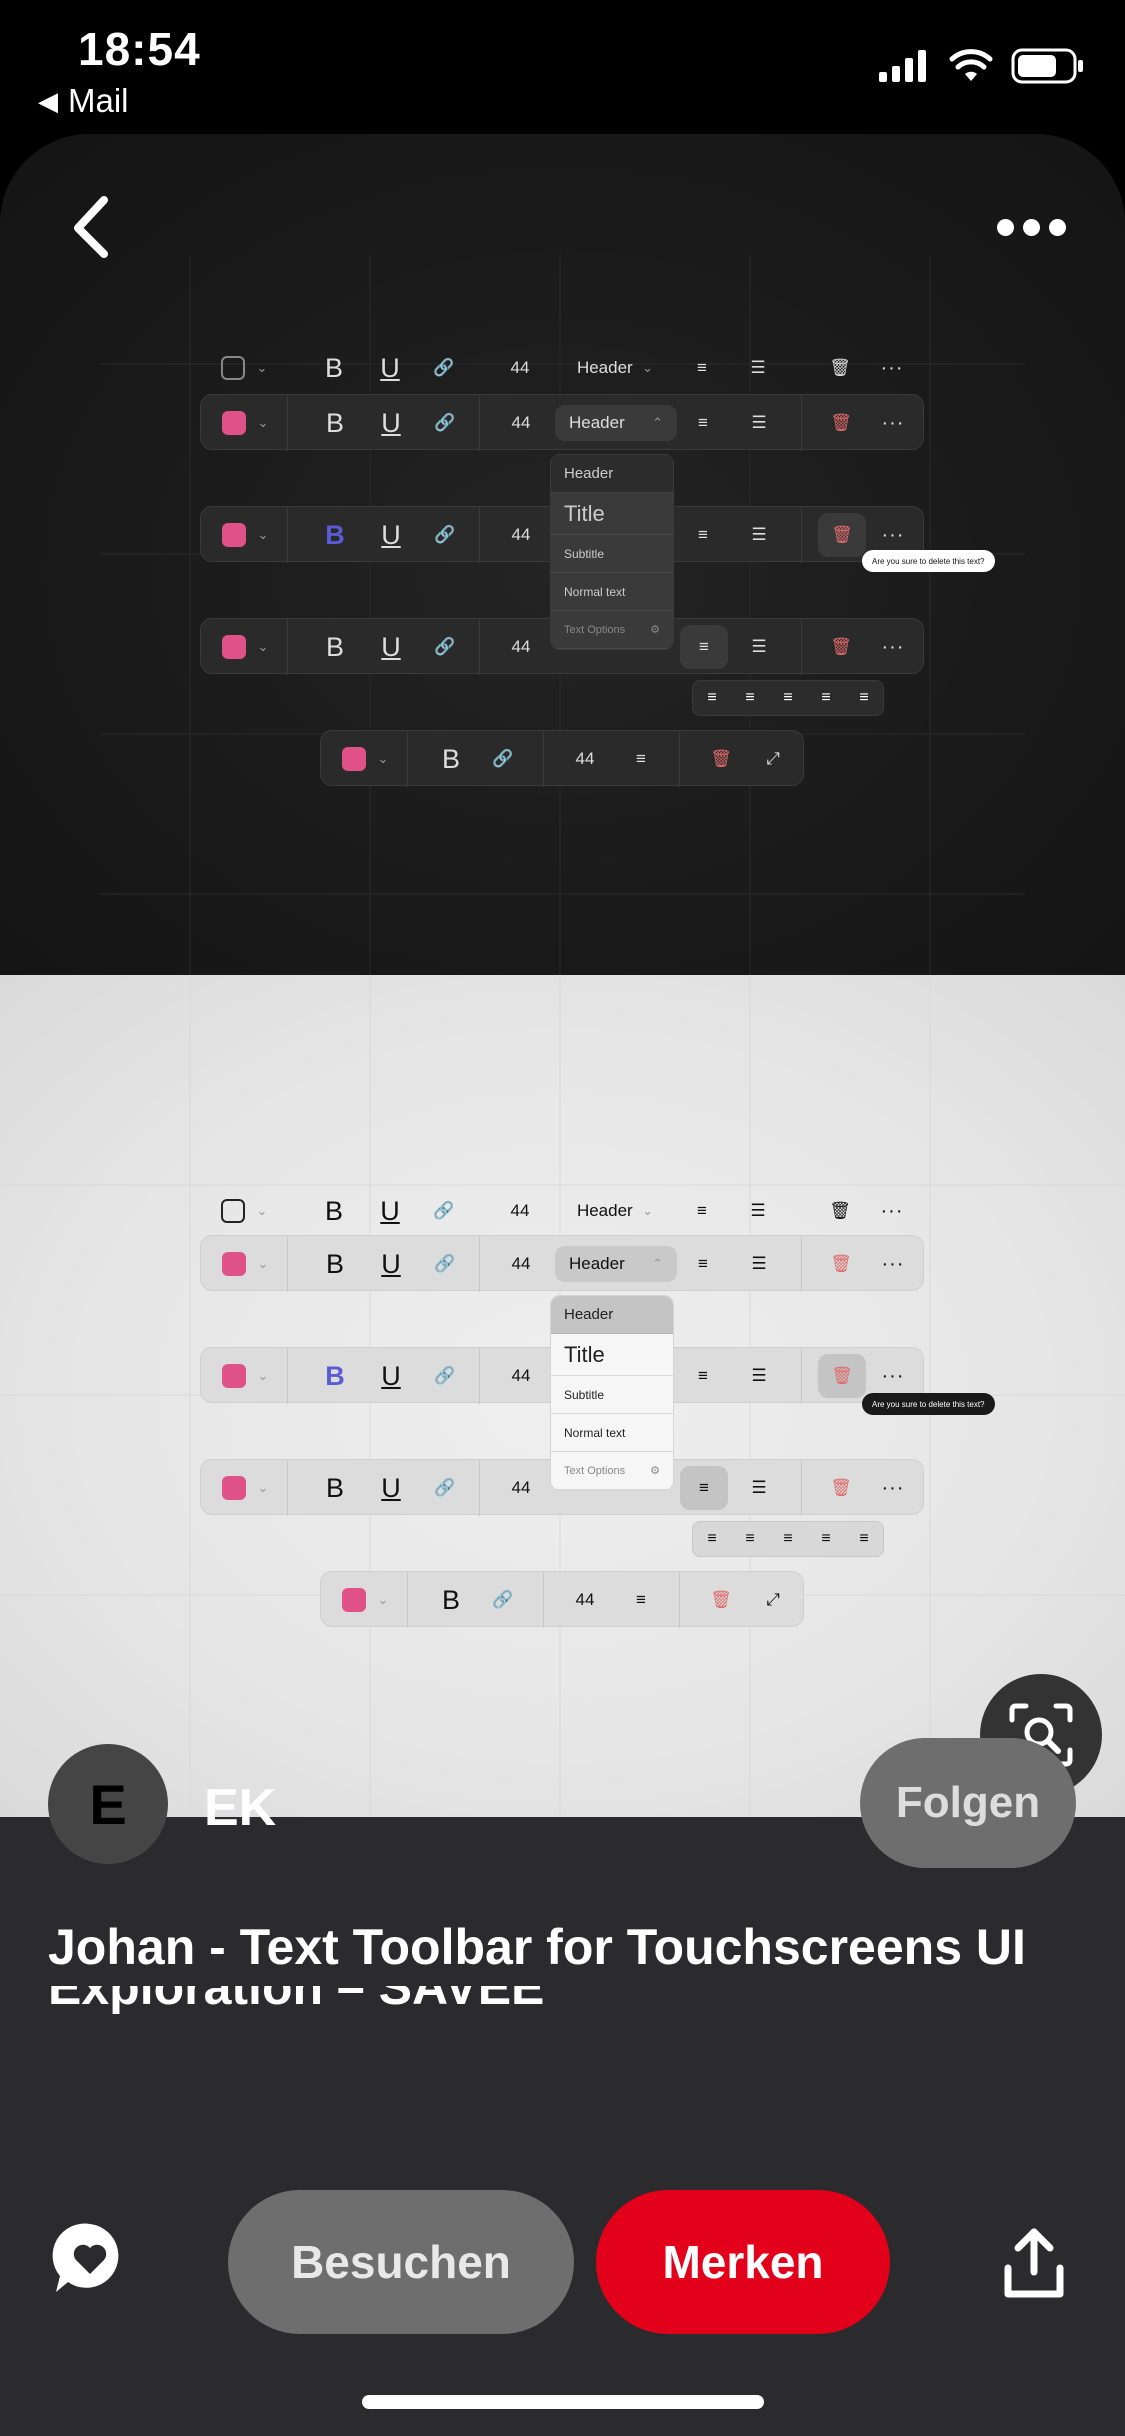 This screenshot has height=2436, width=1125. What do you see at coordinates (826, 698) in the screenshot?
I see `align-justify-icon: ≡` at bounding box center [826, 698].